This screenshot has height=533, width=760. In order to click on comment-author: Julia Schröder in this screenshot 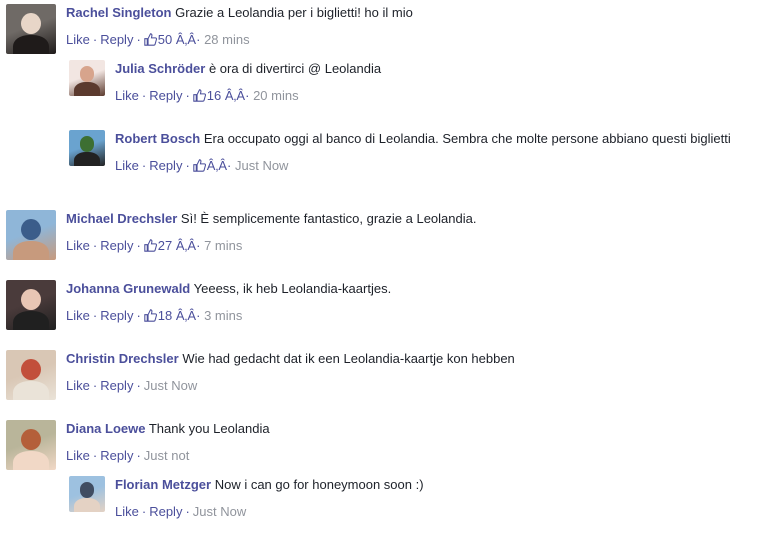, I will do `click(160, 68)`.